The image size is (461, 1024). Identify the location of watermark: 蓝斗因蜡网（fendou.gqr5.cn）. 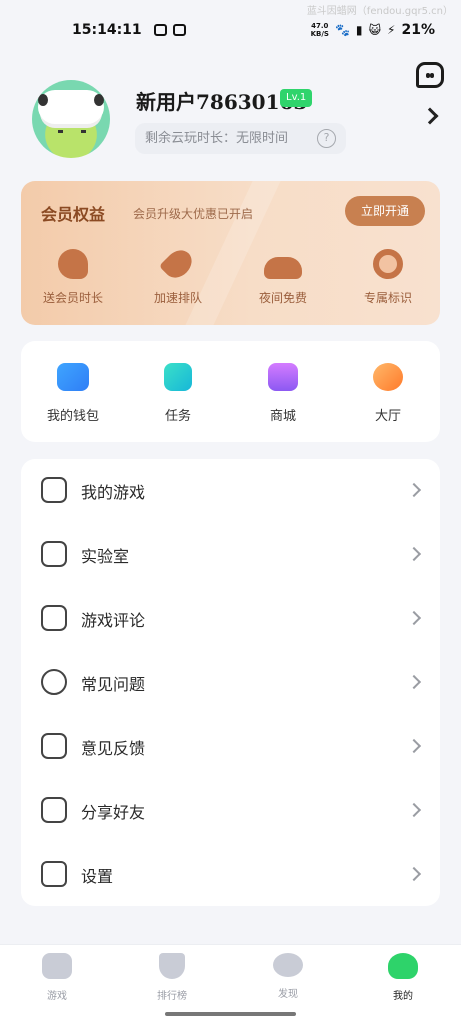
(379, 11).